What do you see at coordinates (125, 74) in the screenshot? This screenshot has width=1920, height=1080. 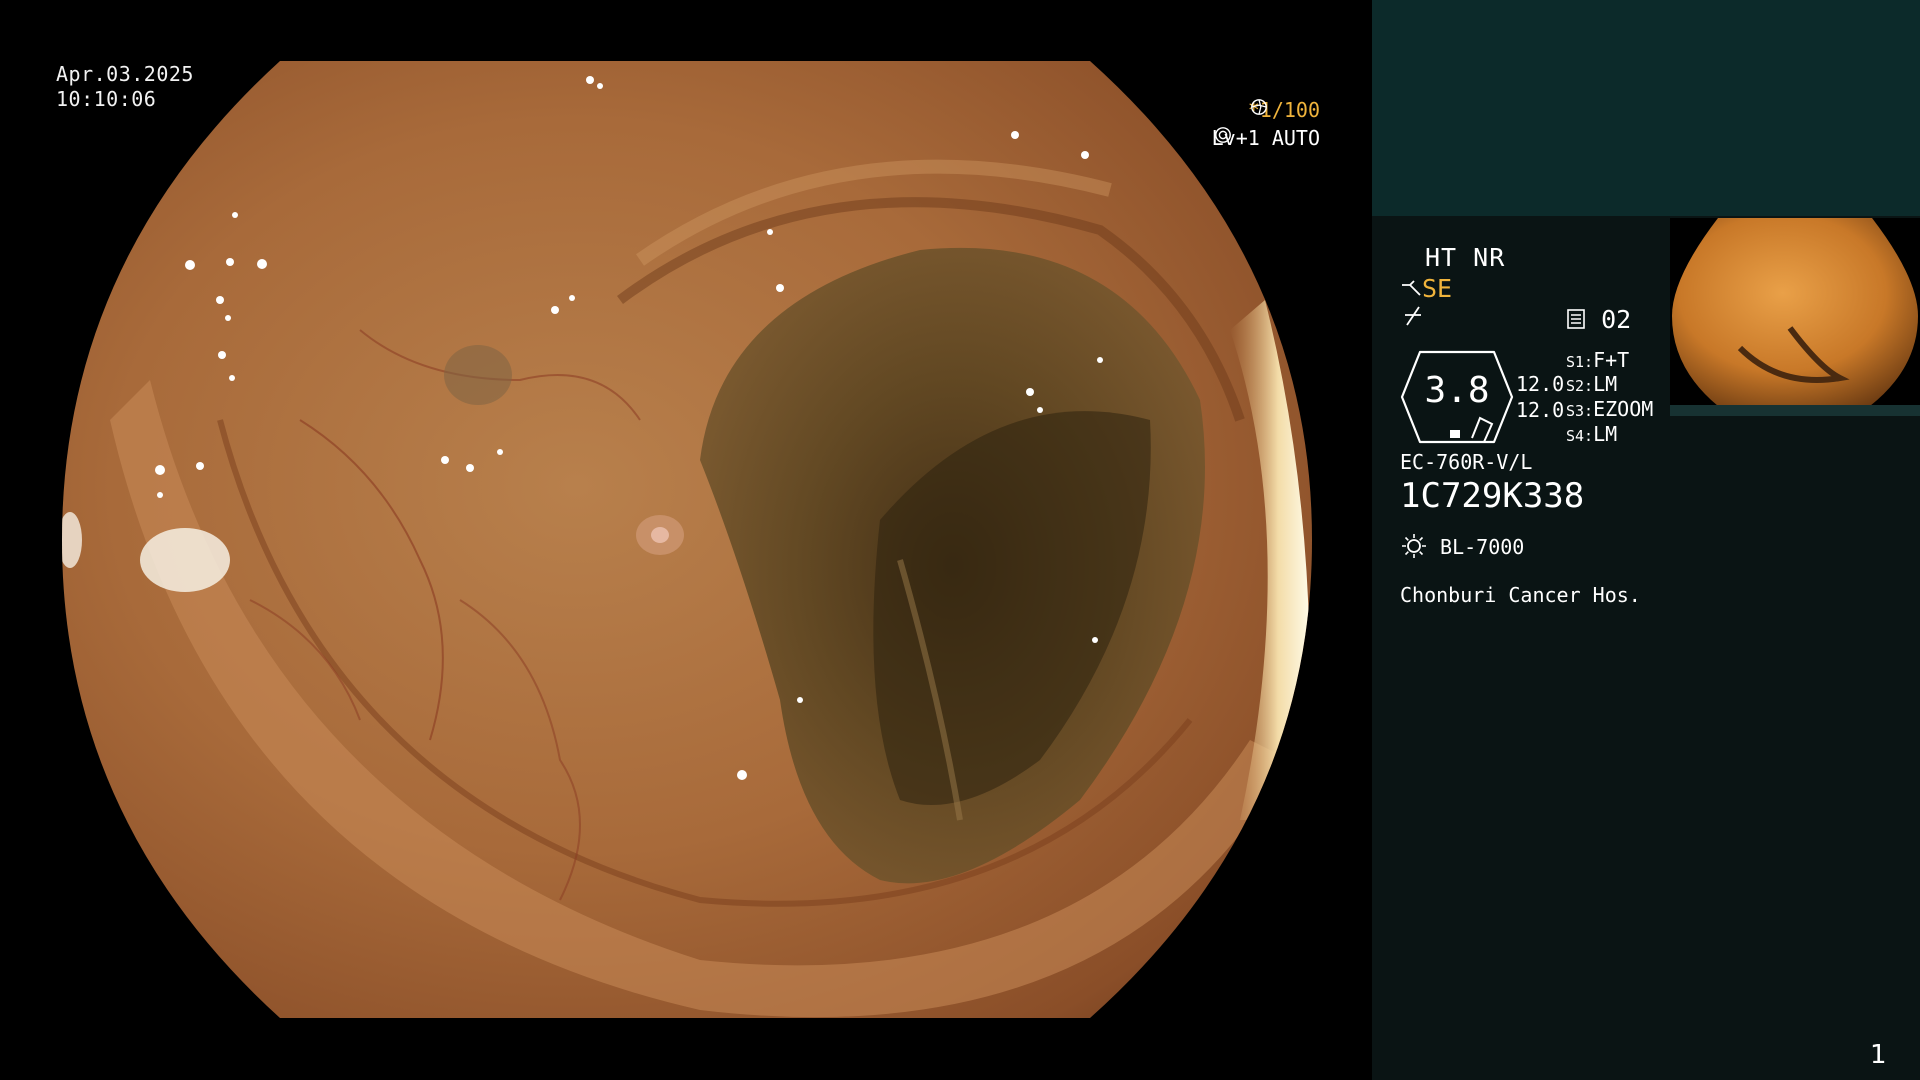 I see `date-text: Apr.03.2025` at bounding box center [125, 74].